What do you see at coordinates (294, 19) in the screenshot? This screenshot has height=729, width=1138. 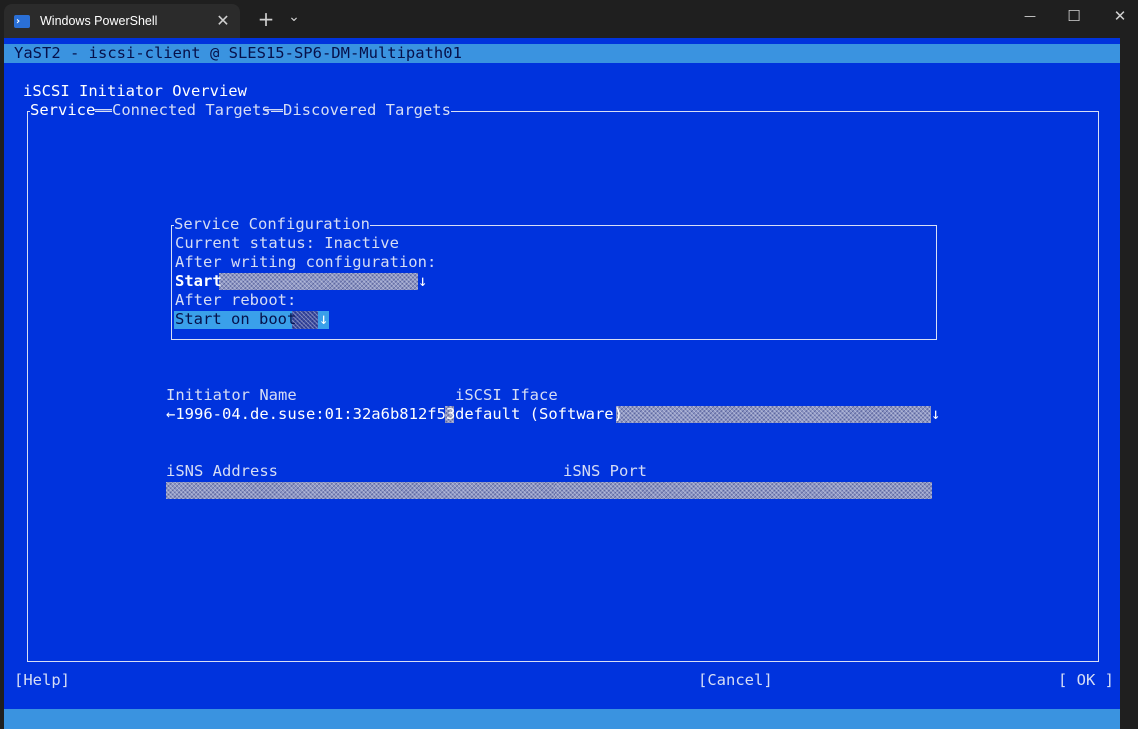 I see `tab-dropdown-button: ⌄` at bounding box center [294, 19].